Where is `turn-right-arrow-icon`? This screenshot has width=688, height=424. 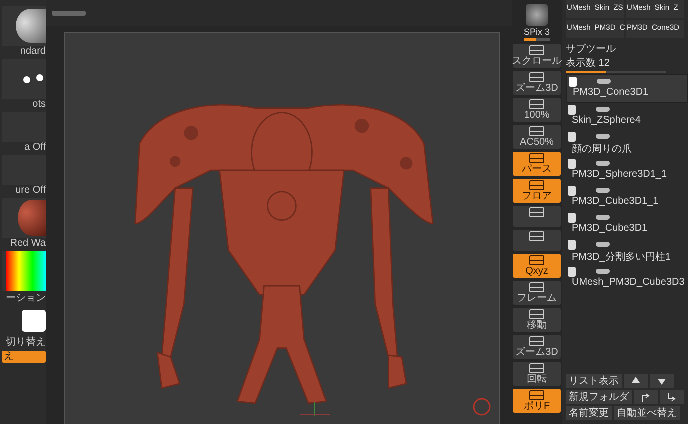
turn-right-arrow-icon is located at coordinates (646, 397).